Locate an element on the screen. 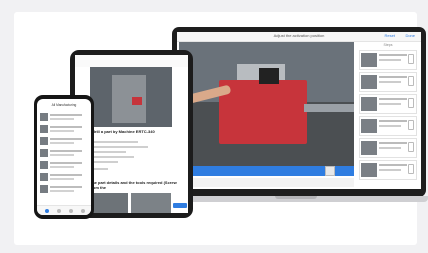 The image size is (428, 253). tablet-toolbar is located at coordinates (131, 61).